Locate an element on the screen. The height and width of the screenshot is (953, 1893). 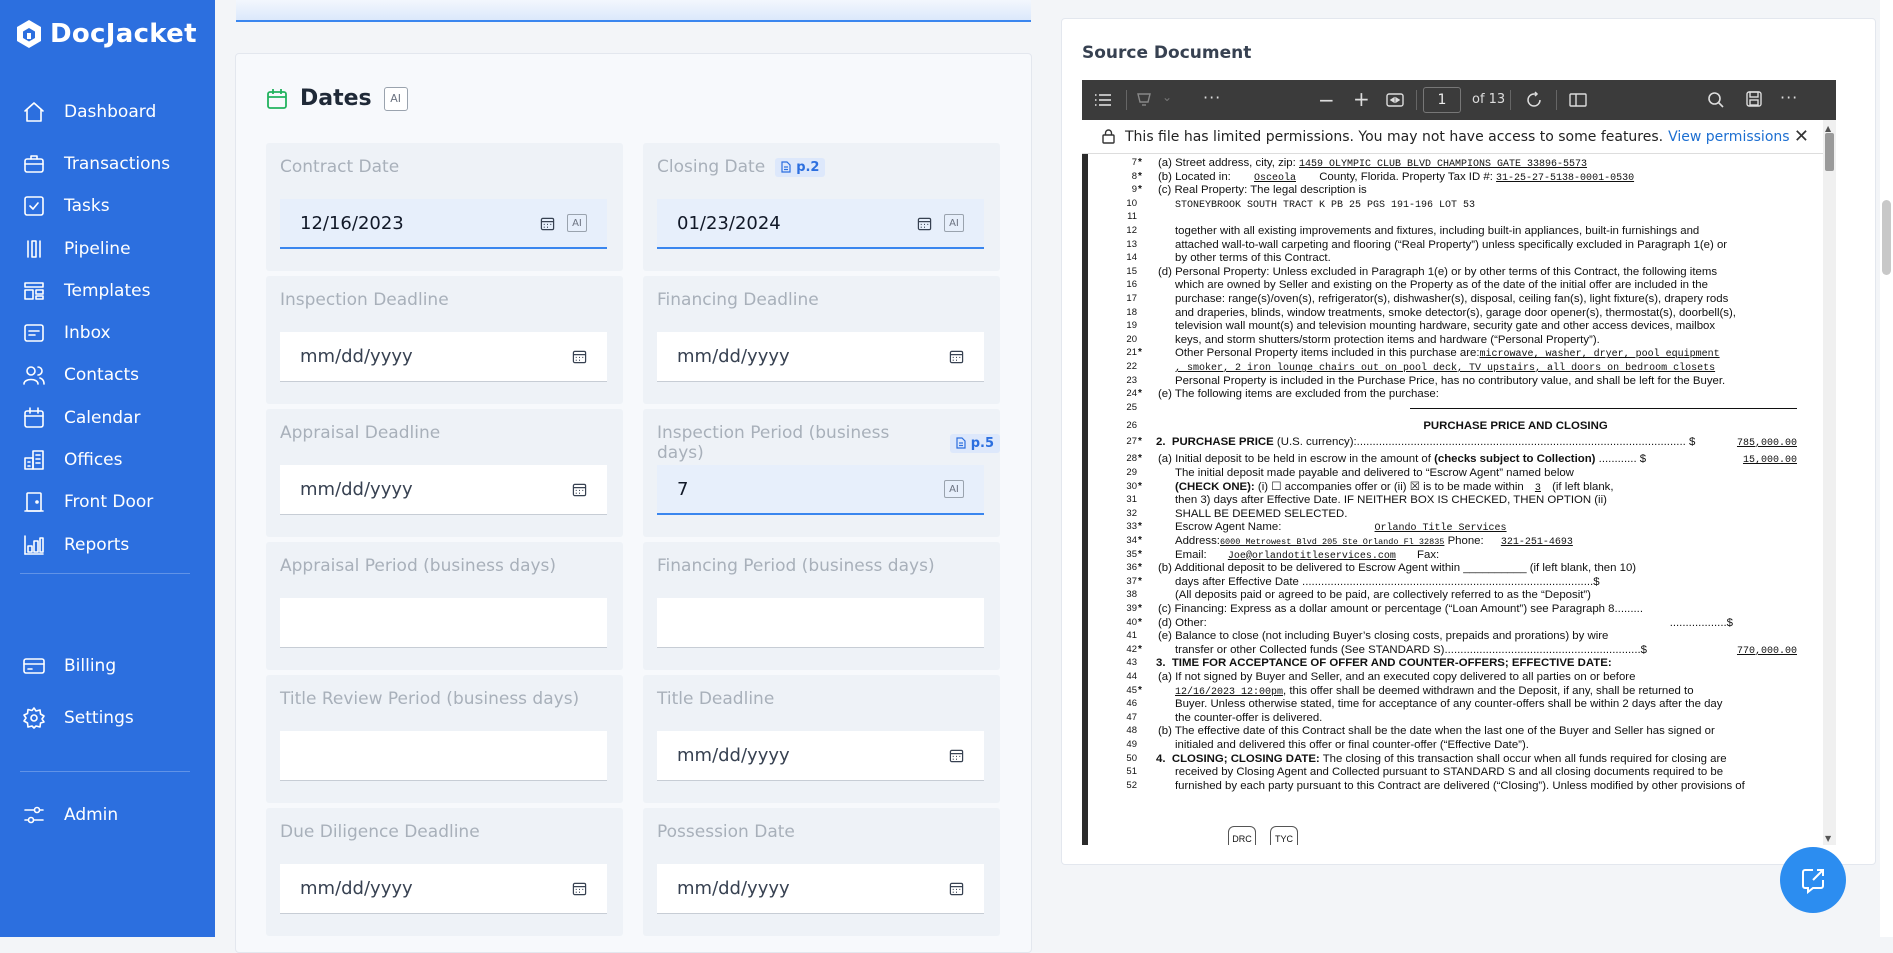
close-icon: ✕ is located at coordinates (1801, 136).